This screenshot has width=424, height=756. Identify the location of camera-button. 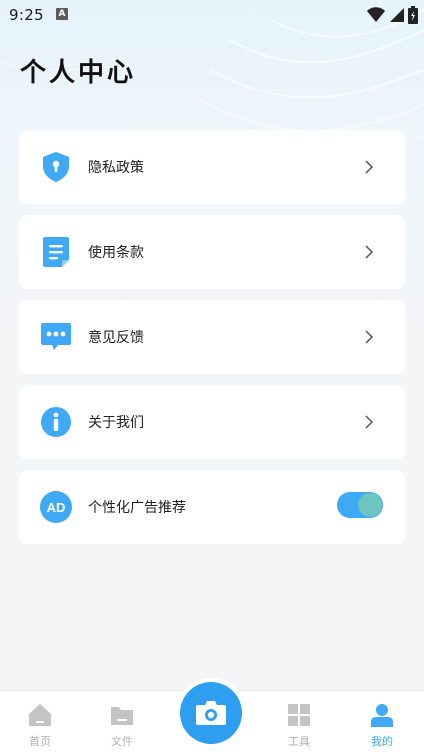
(211, 713).